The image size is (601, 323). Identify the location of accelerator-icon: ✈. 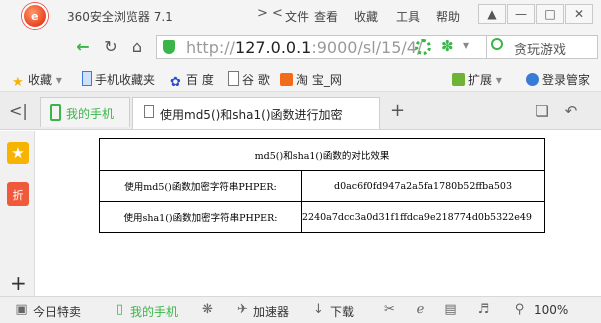
(242, 309).